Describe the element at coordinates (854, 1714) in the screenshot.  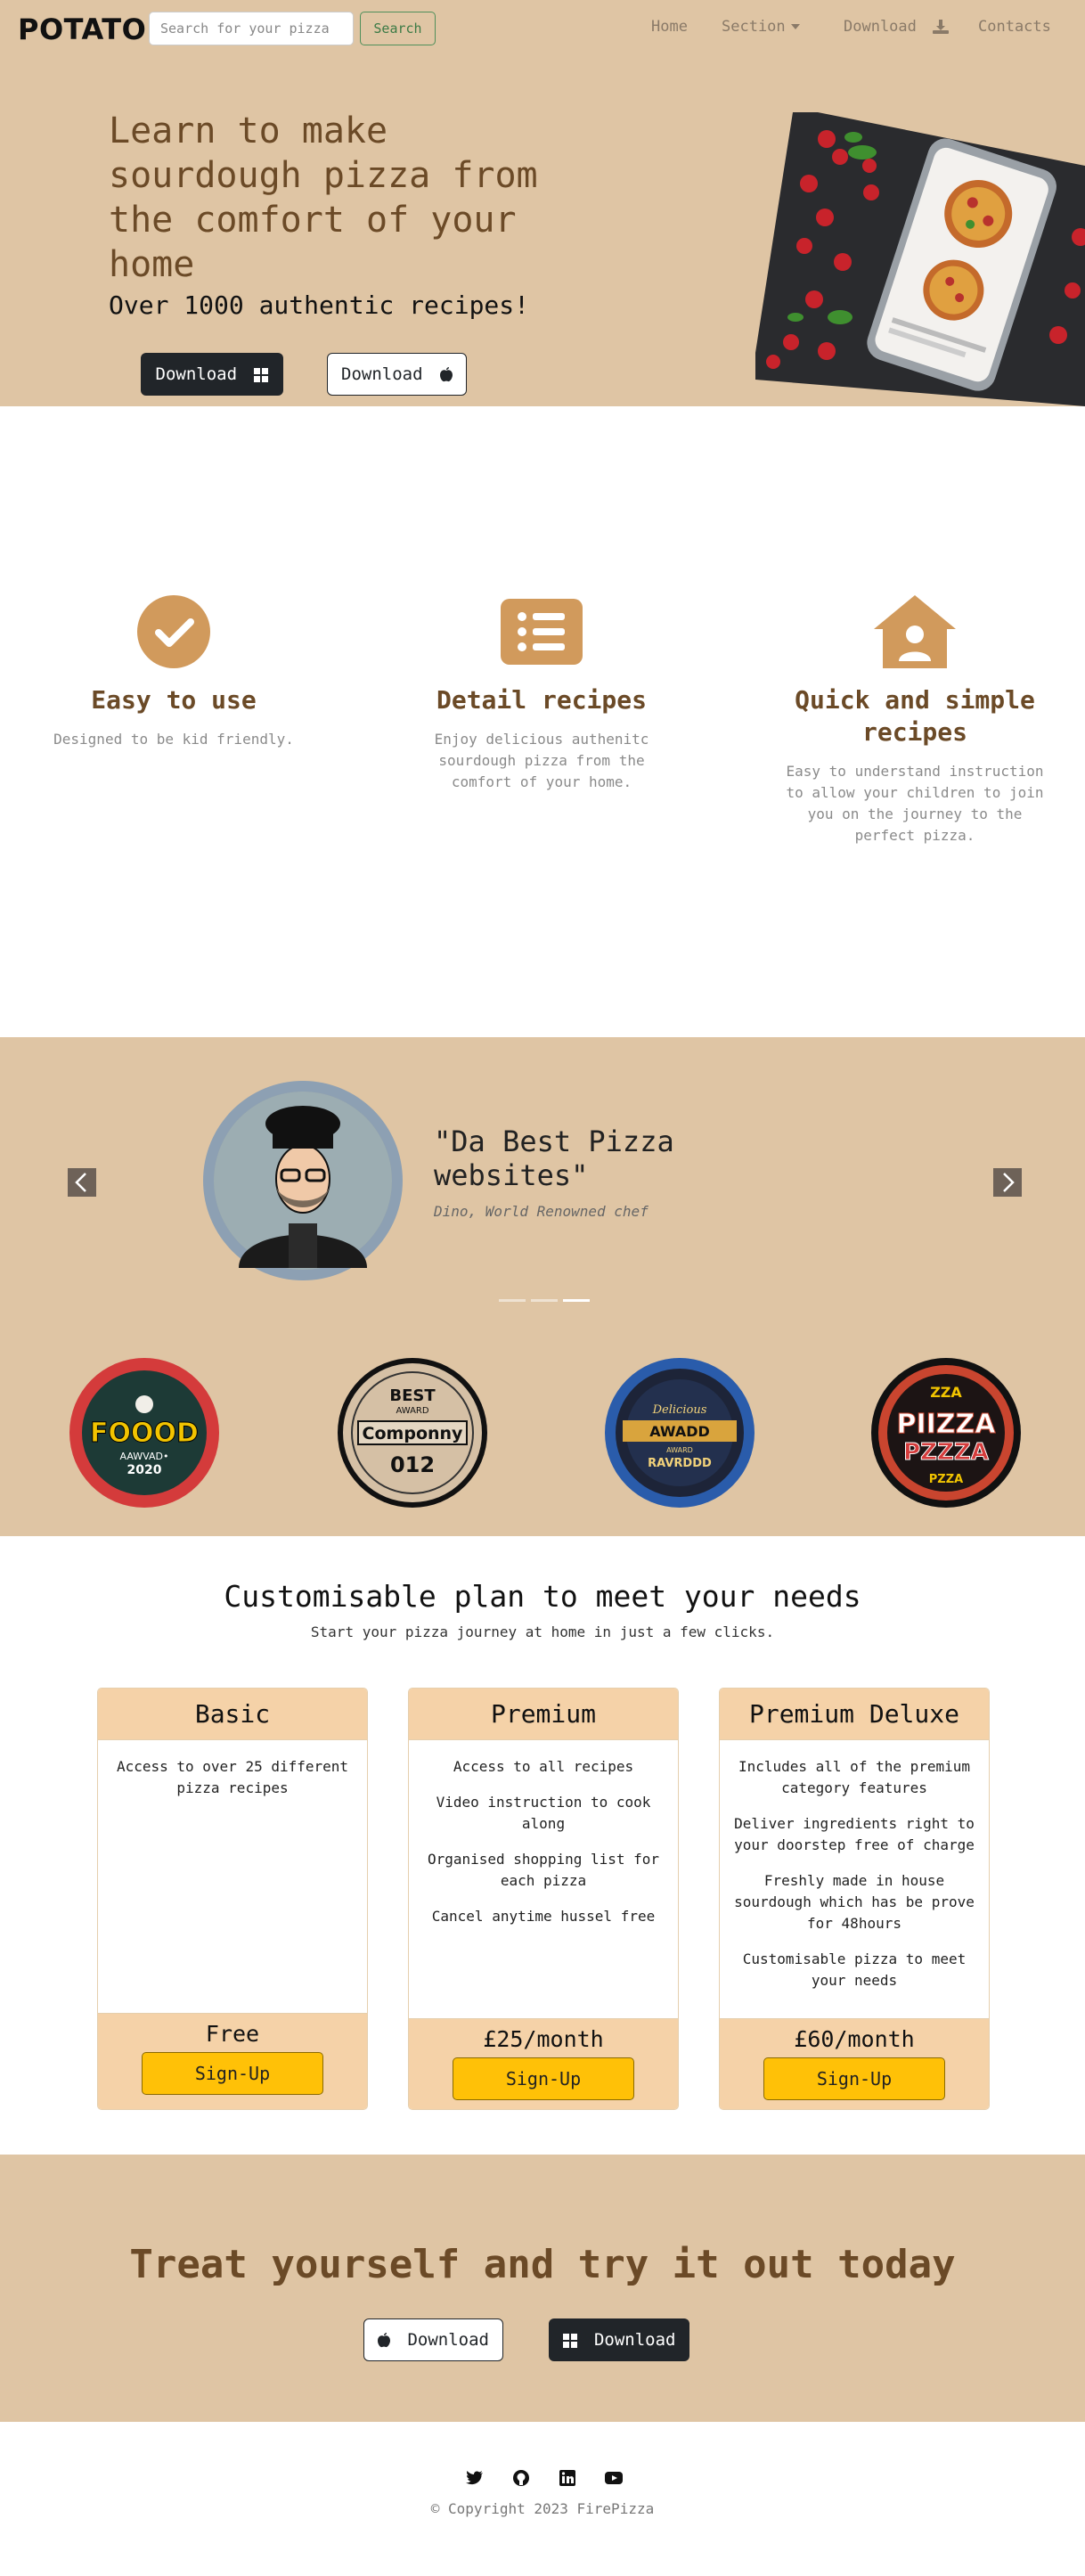
I see `plan-name: Premium Deluxe` at that location.